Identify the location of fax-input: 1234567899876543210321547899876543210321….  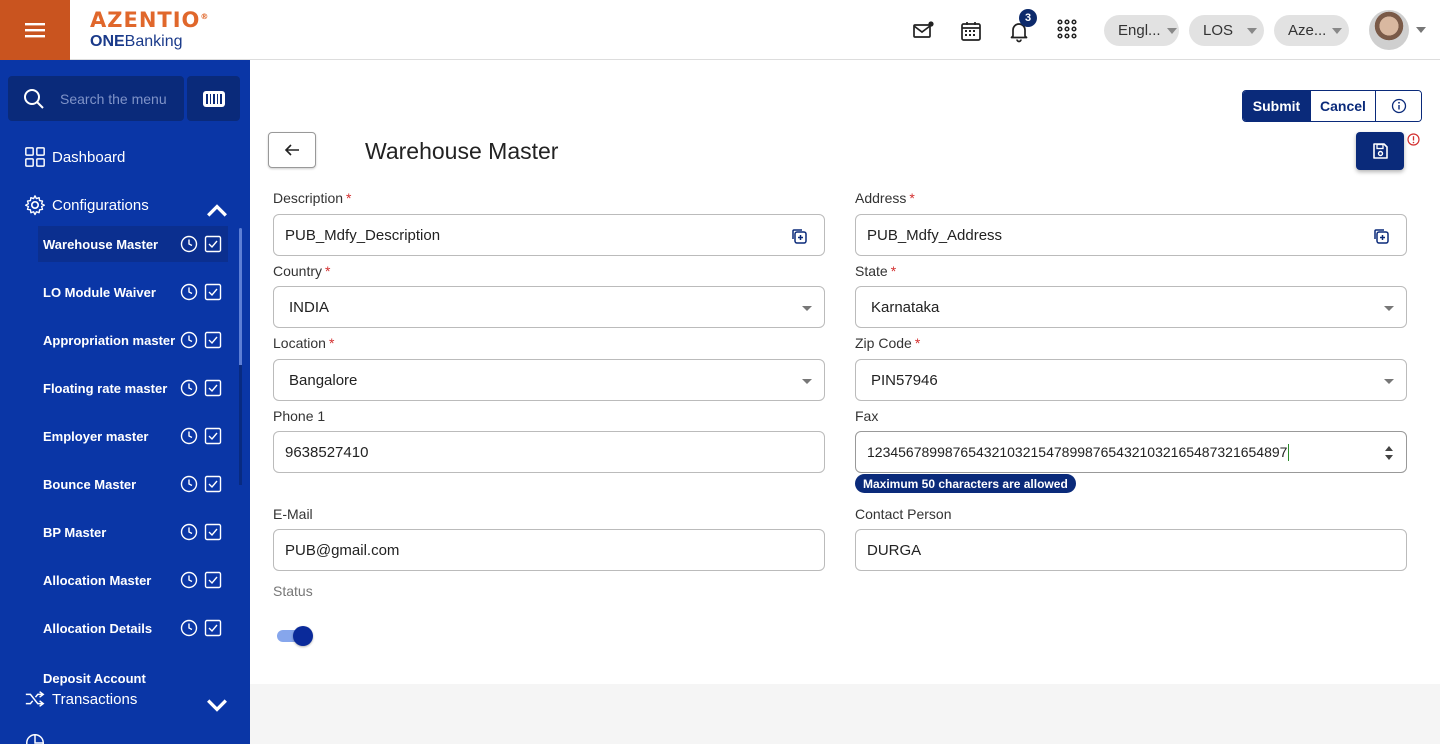
(1131, 452).